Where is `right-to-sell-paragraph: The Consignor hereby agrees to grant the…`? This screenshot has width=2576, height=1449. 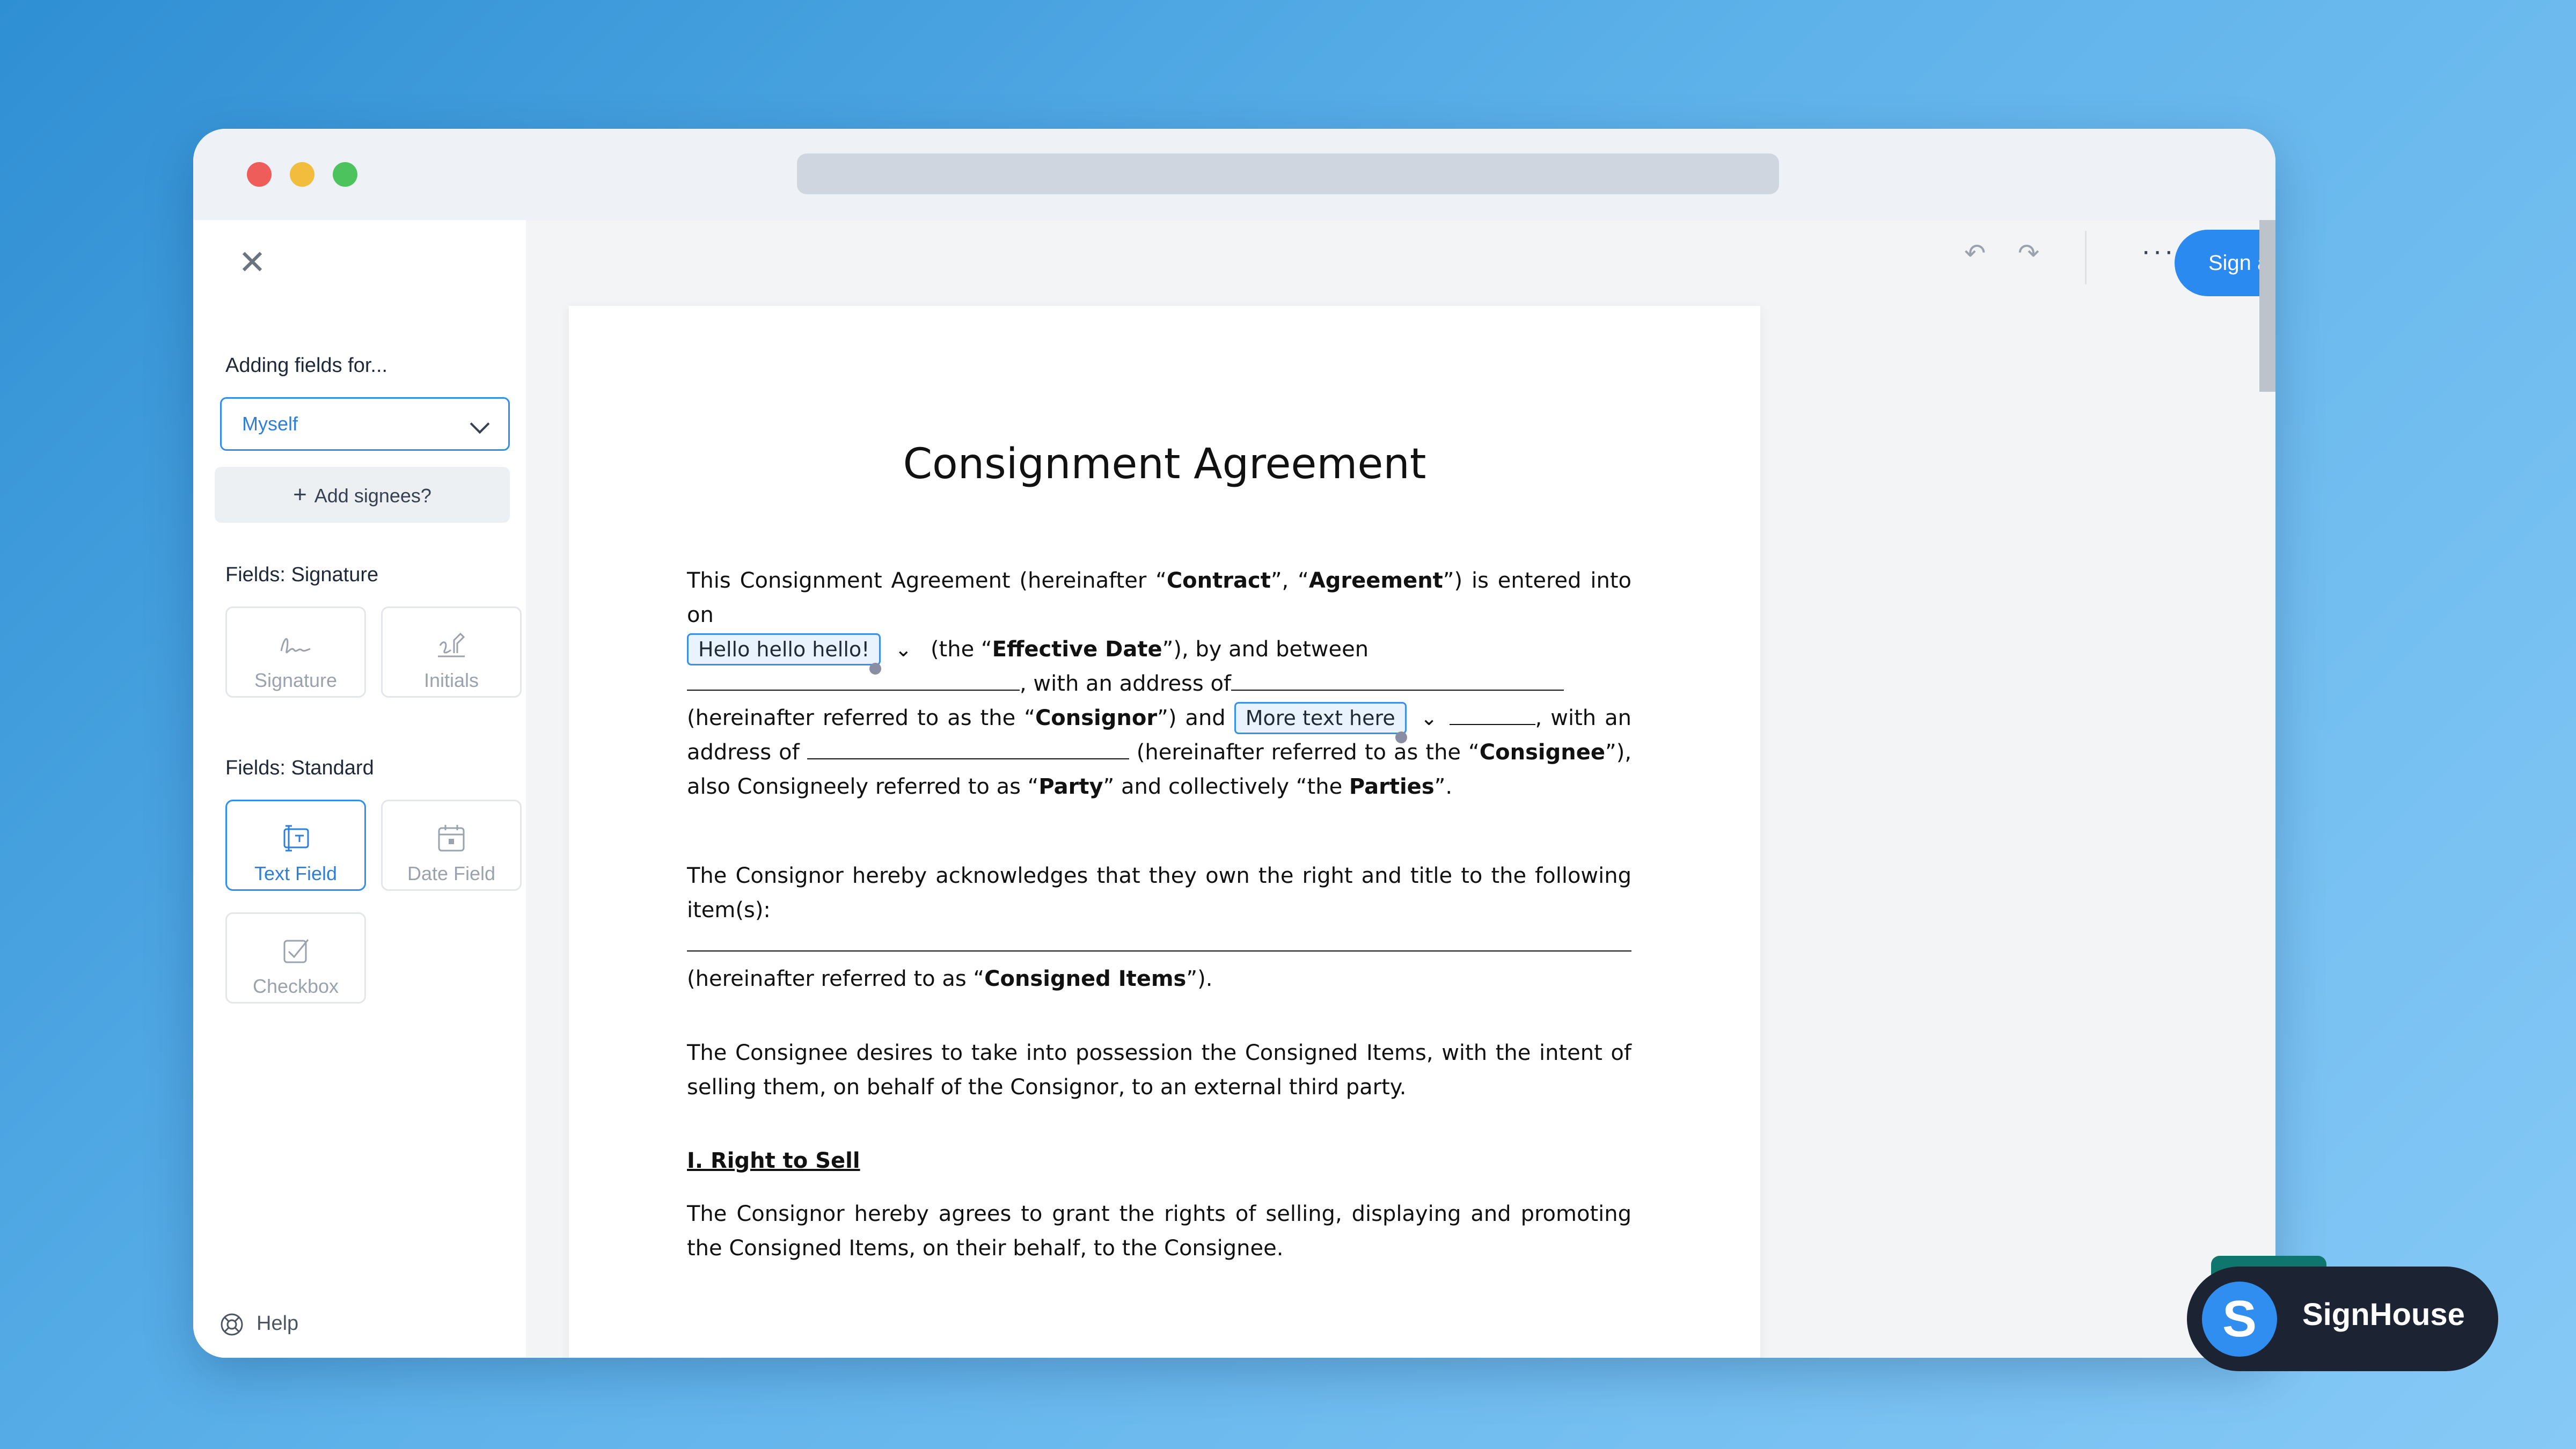 right-to-sell-paragraph: The Consignor hereby agrees to grant the… is located at coordinates (1159, 1231).